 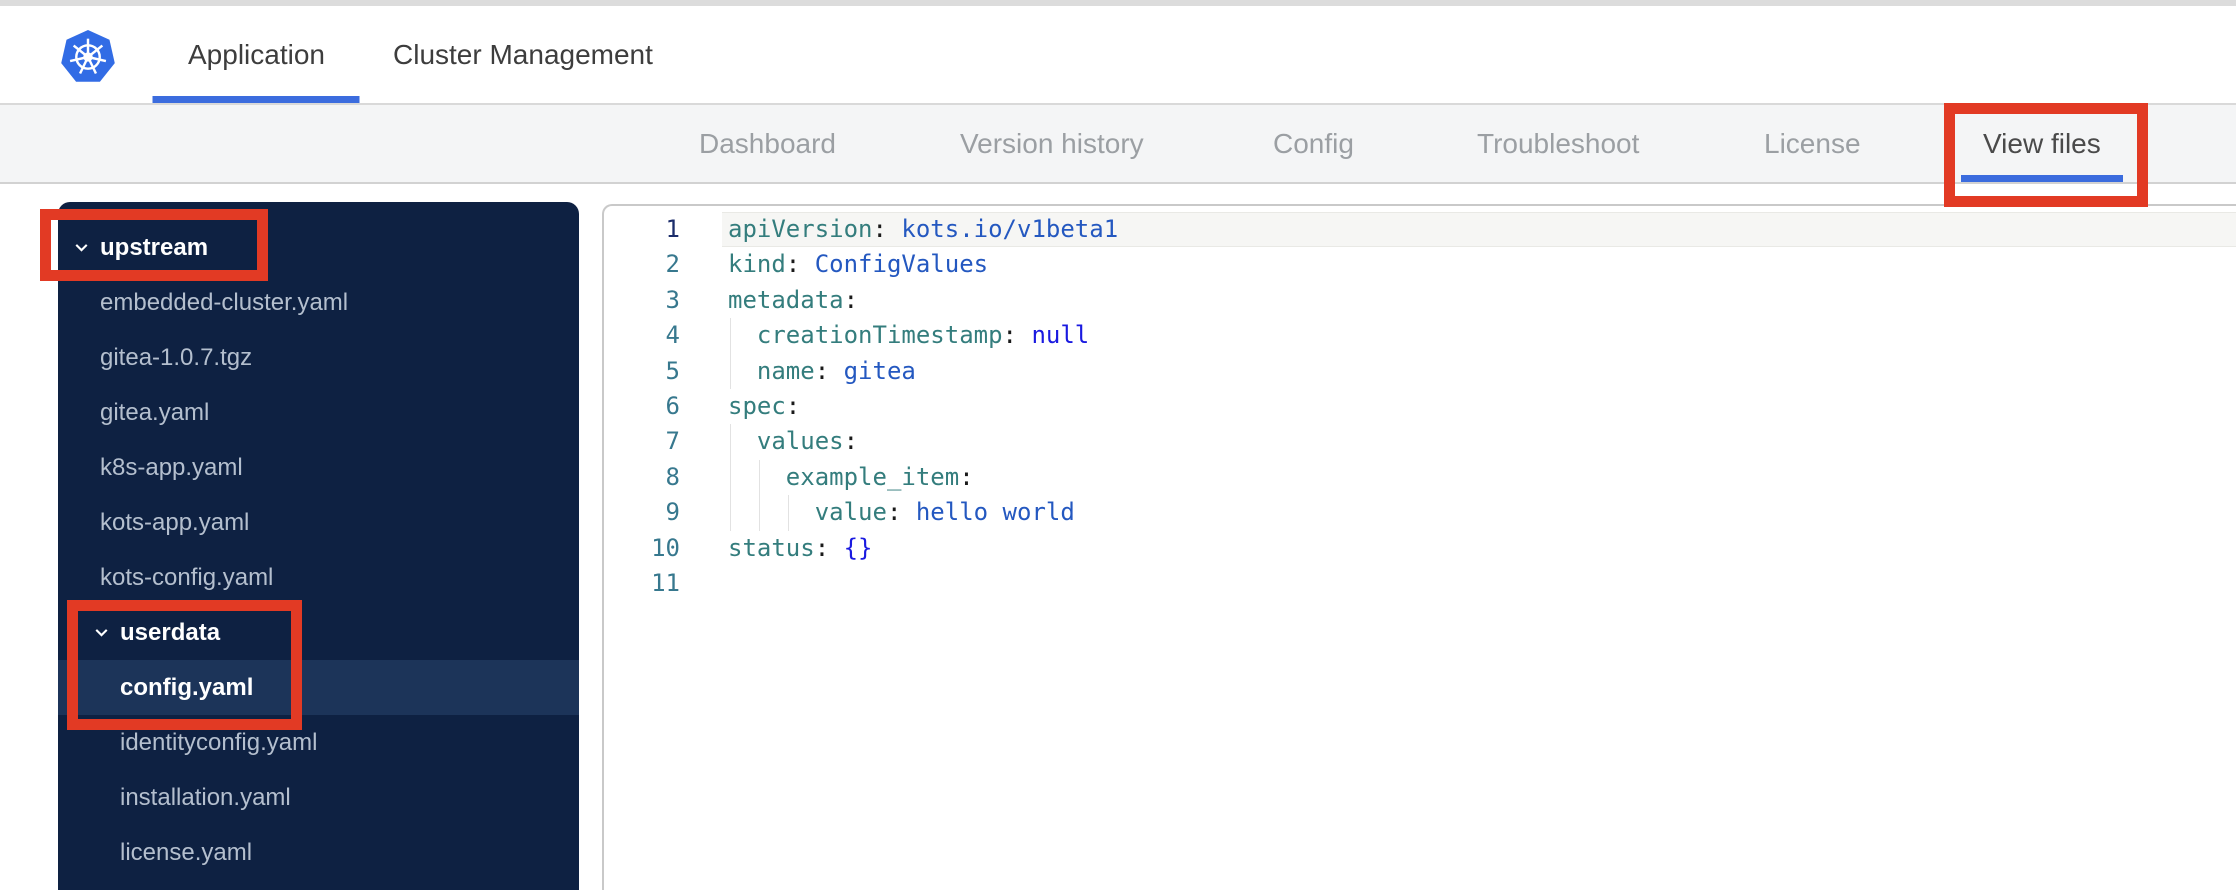 What do you see at coordinates (1812, 143) in the screenshot?
I see `nav-item-license: License` at bounding box center [1812, 143].